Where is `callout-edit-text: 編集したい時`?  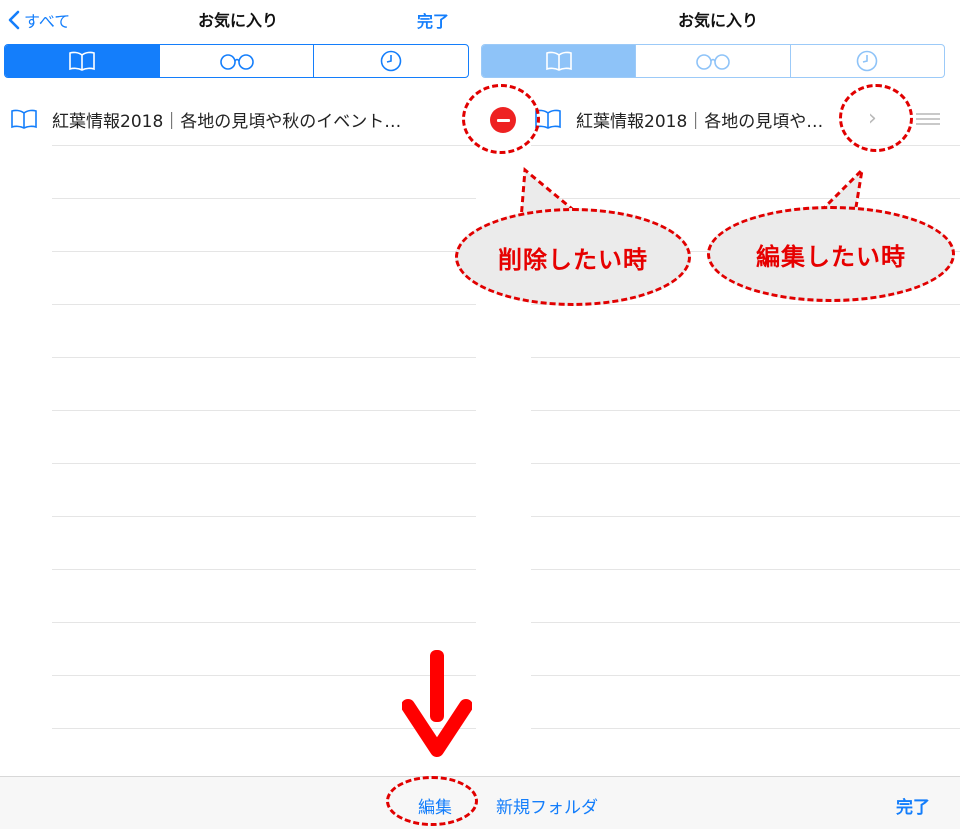
callout-edit-text: 編集したい時 is located at coordinates (831, 256).